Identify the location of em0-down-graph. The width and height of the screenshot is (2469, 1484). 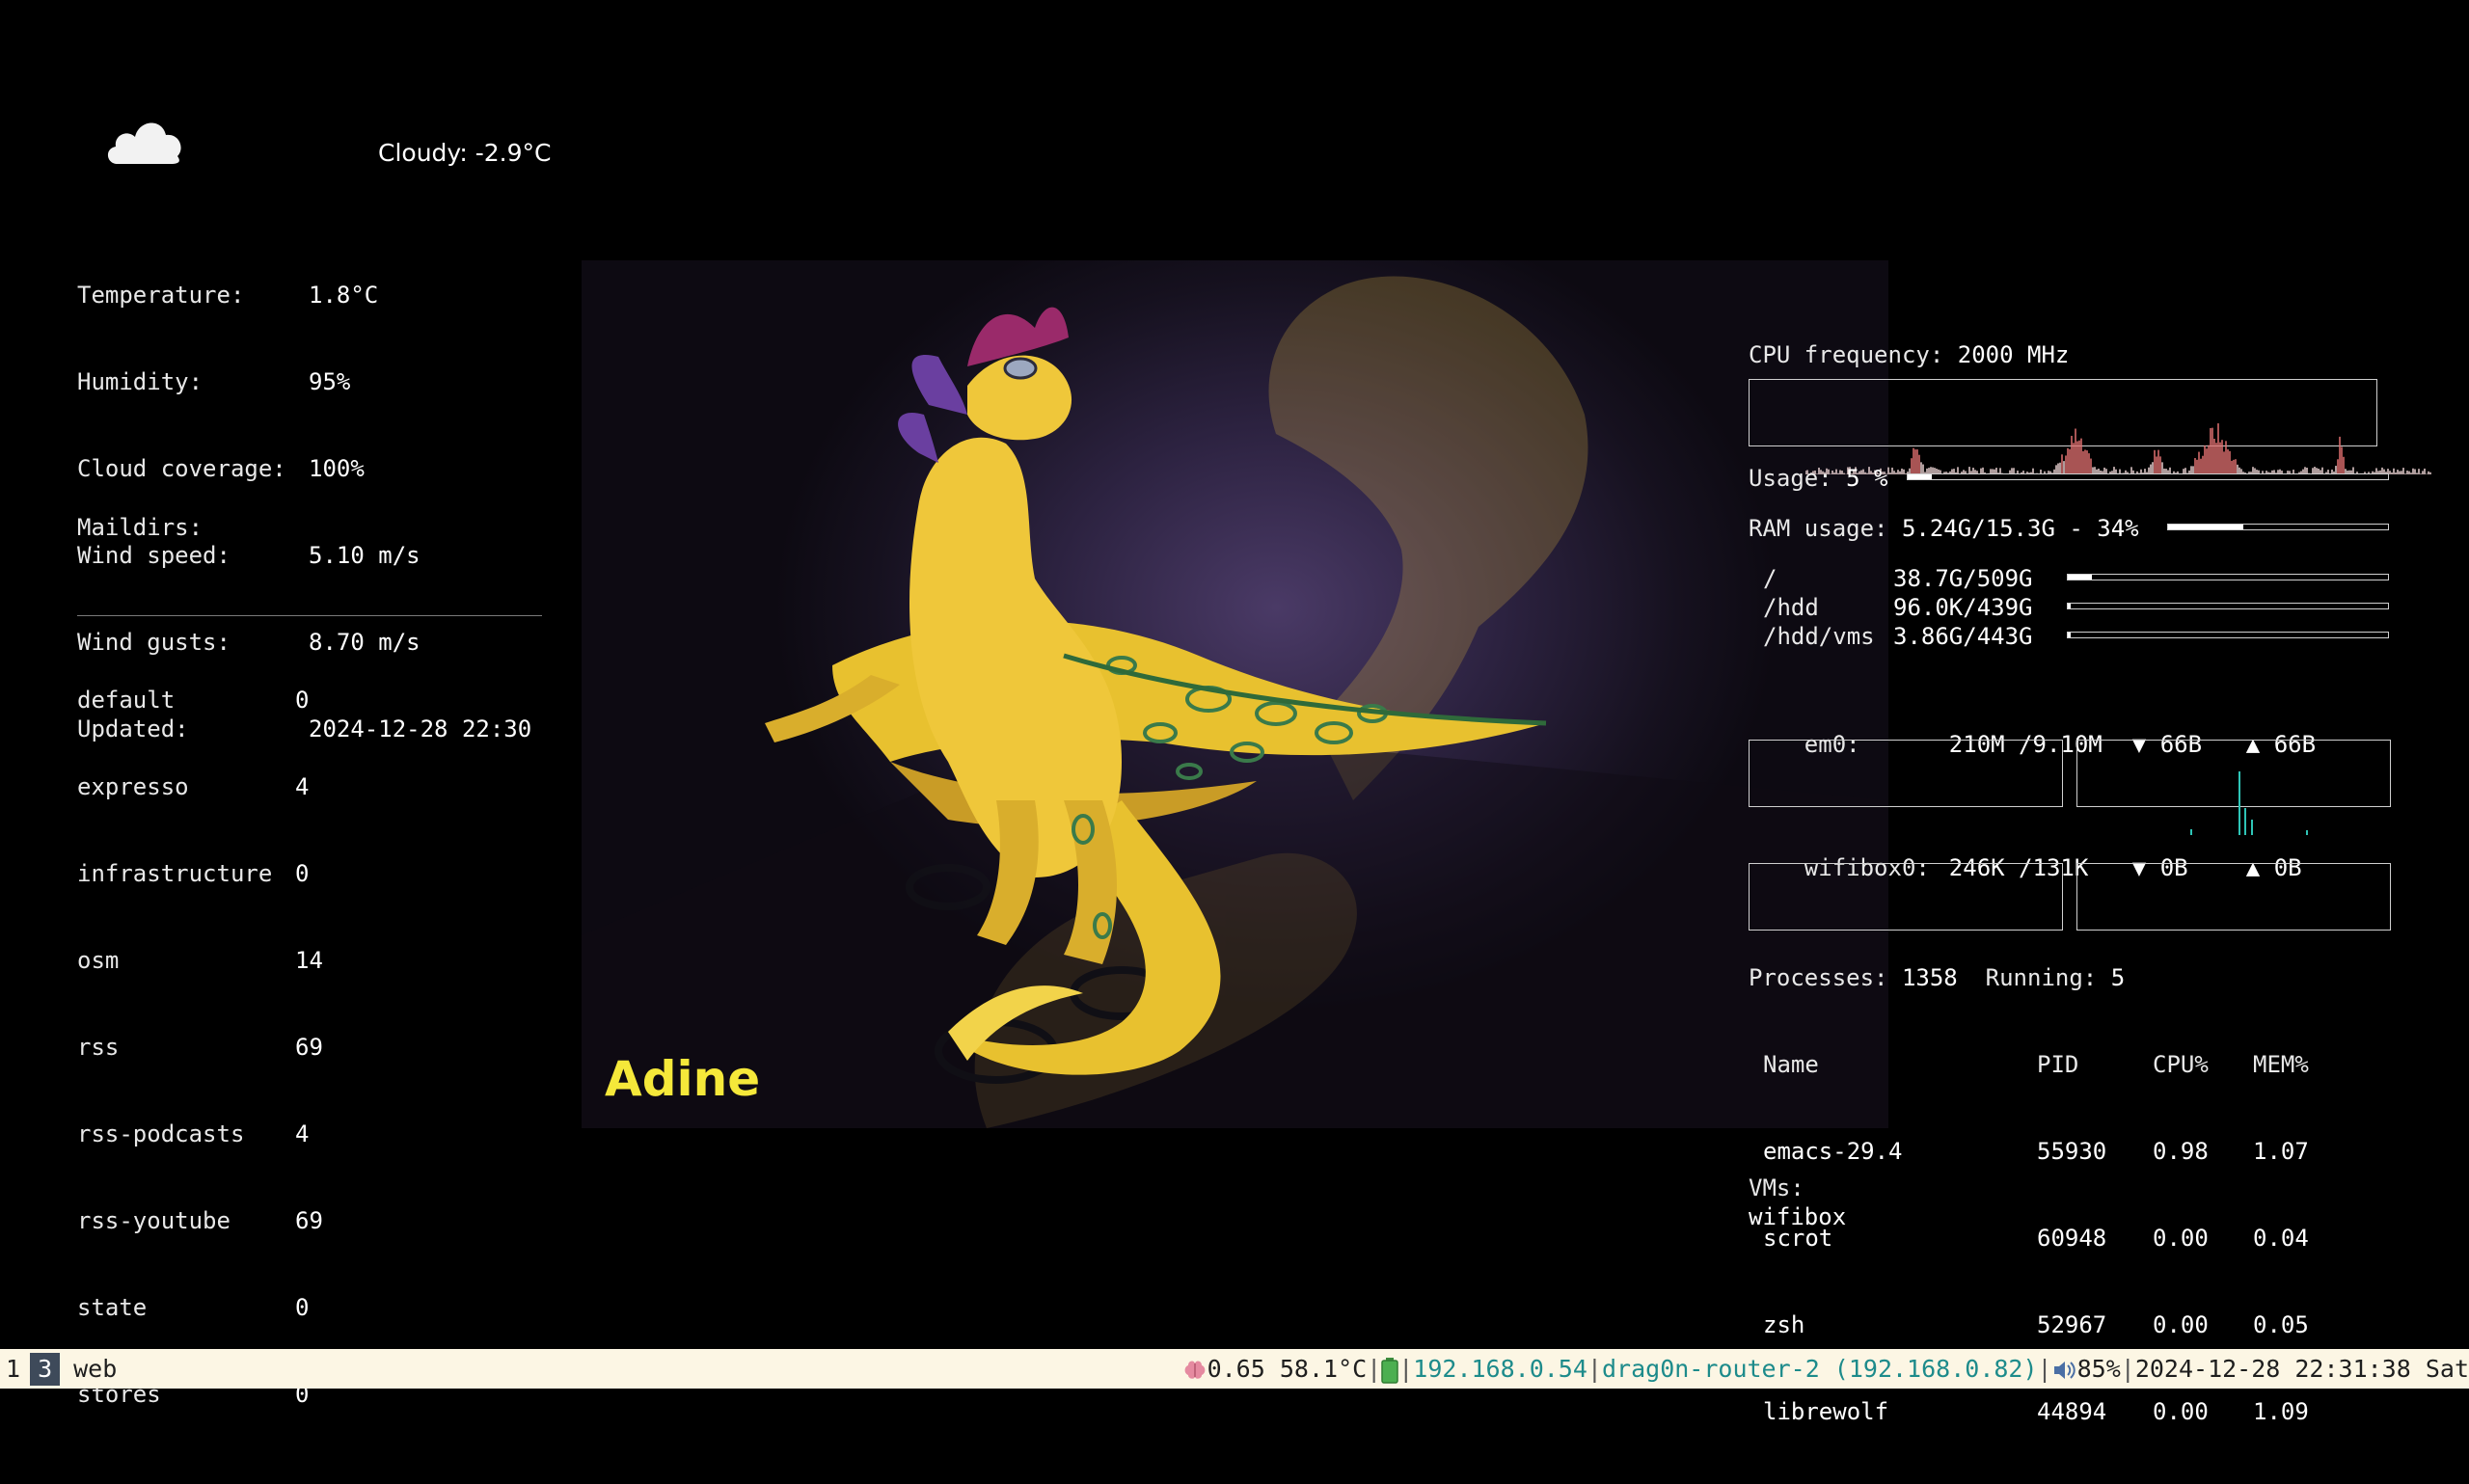
(1906, 773).